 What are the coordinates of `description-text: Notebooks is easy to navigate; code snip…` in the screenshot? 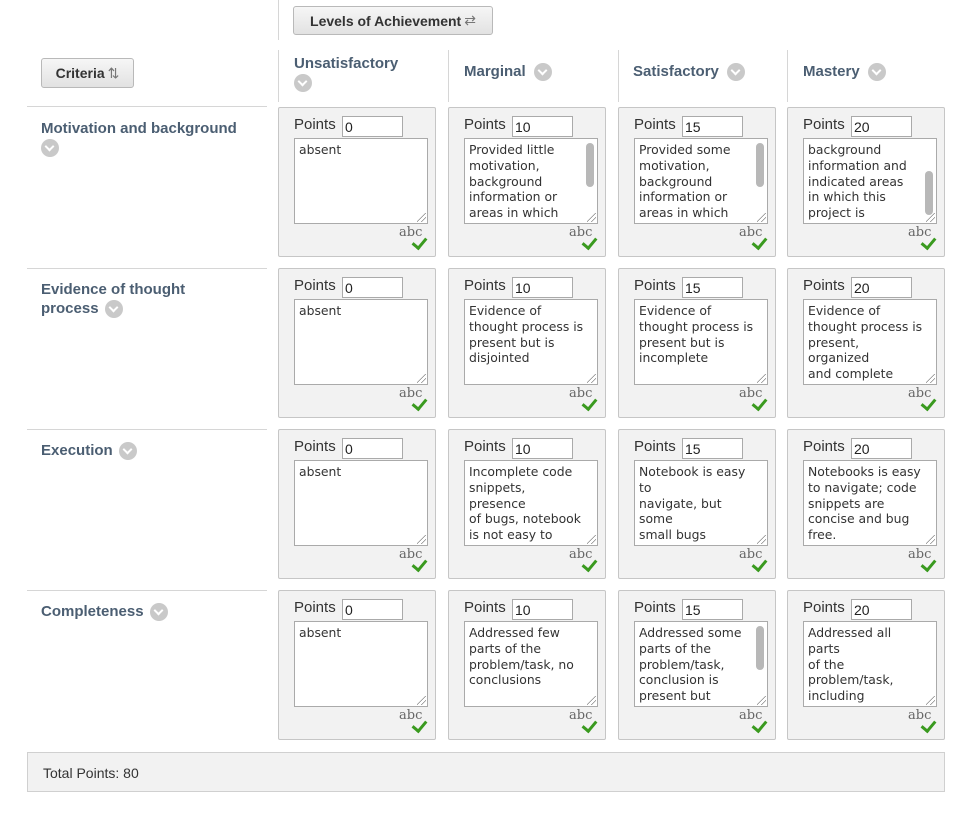 It's located at (864, 503).